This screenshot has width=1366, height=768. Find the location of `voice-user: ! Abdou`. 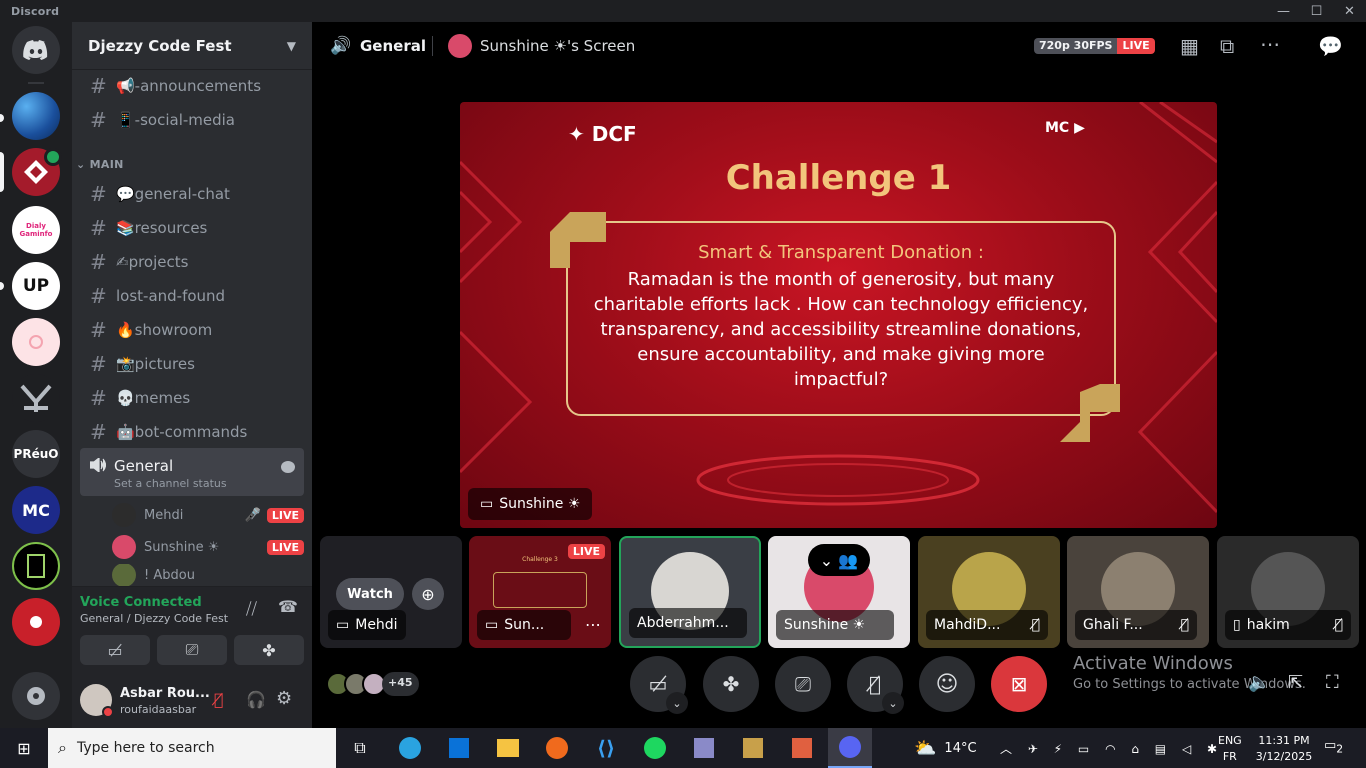

voice-user: ! Abdou is located at coordinates (208, 575).